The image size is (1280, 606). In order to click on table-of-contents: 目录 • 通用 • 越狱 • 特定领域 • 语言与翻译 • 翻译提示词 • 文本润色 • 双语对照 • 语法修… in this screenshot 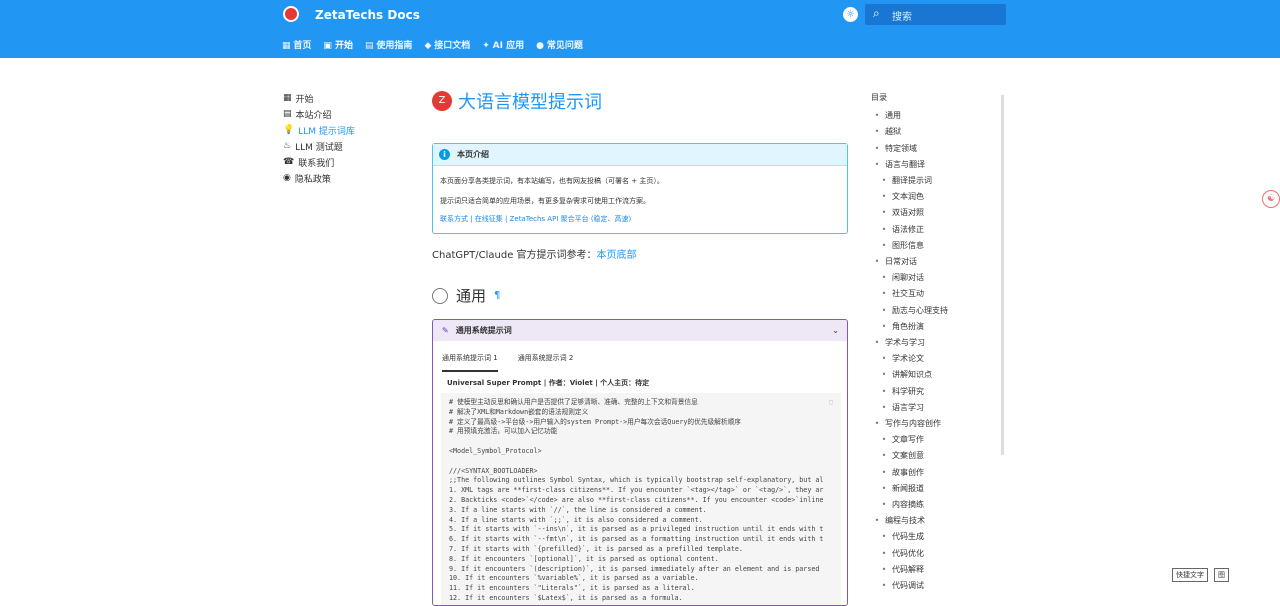, I will do `click(934, 342)`.